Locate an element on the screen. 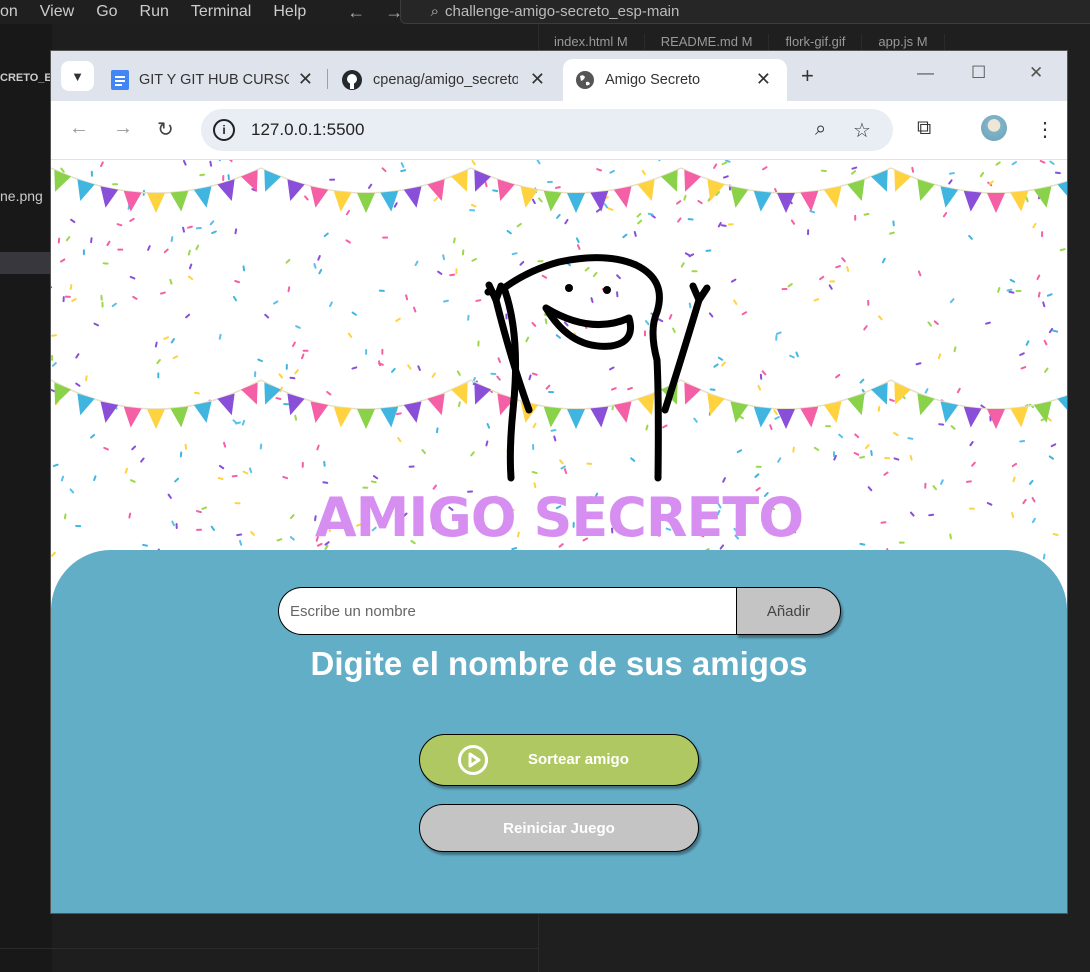  tab-amigo-secreto: Amigo Secreto ✕ is located at coordinates (675, 80).